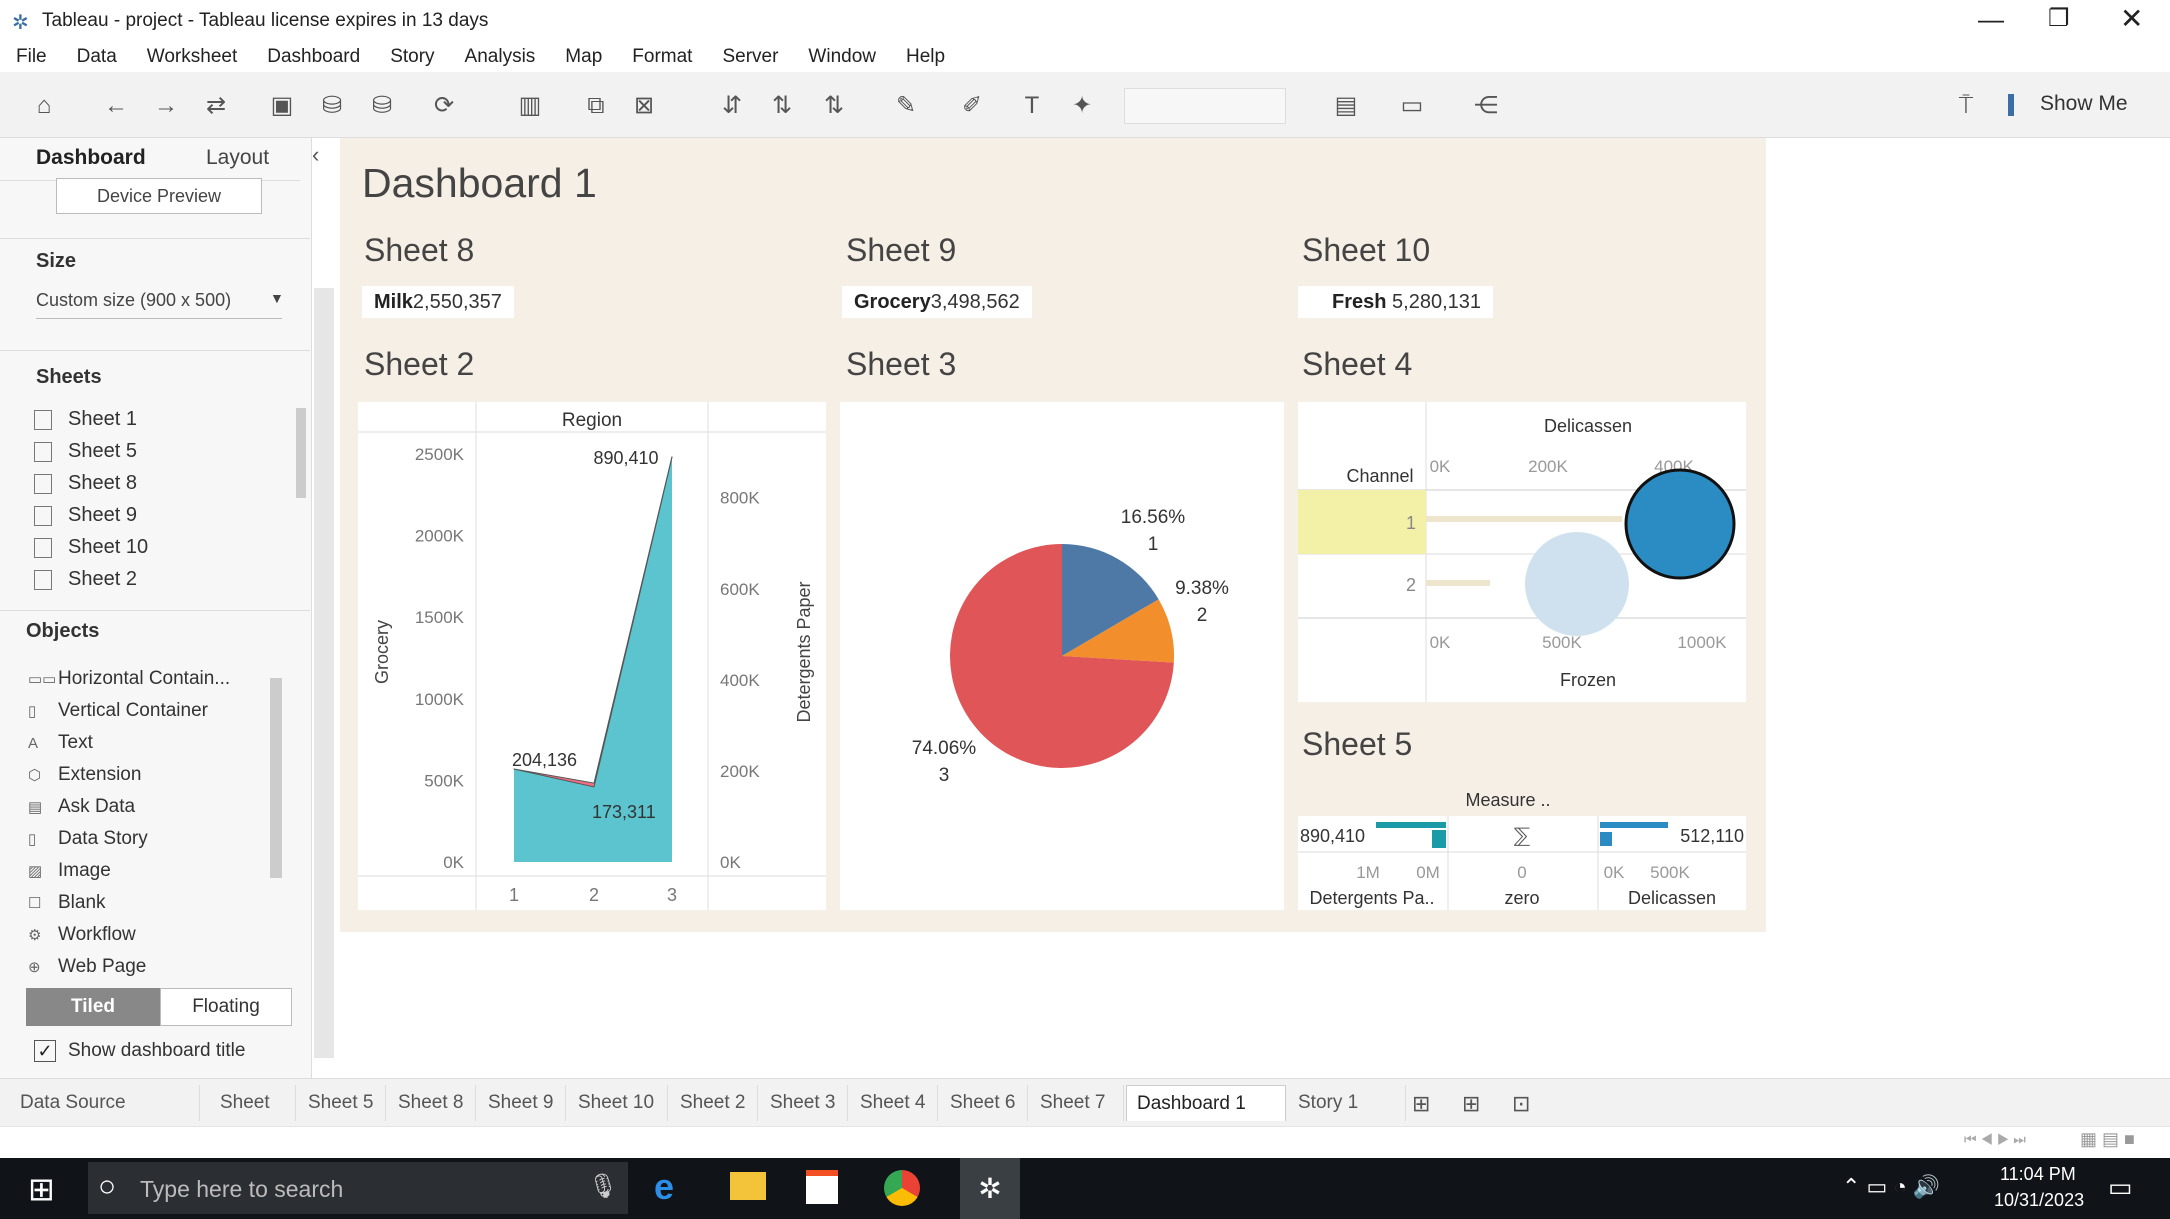  What do you see at coordinates (1206, 1103) in the screenshot?
I see `tab-dashboard-1: Dashboard 1` at bounding box center [1206, 1103].